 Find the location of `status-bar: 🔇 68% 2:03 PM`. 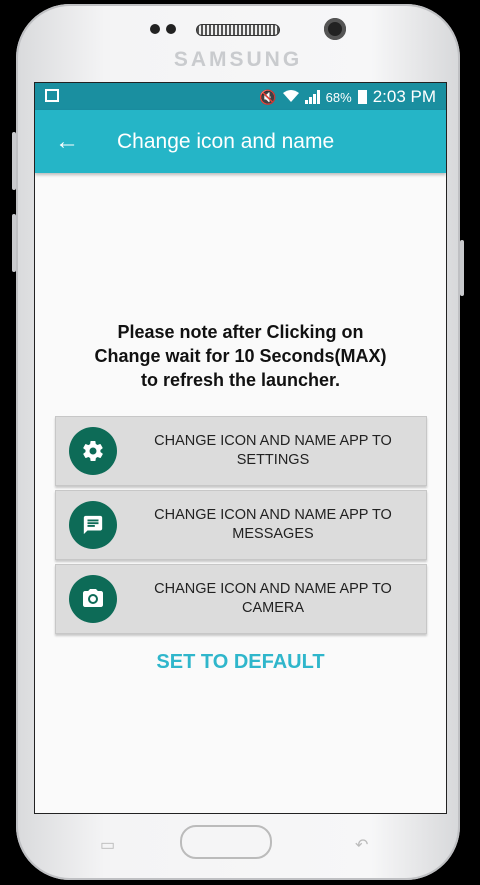

status-bar: 🔇 68% 2:03 PM is located at coordinates (240, 96).